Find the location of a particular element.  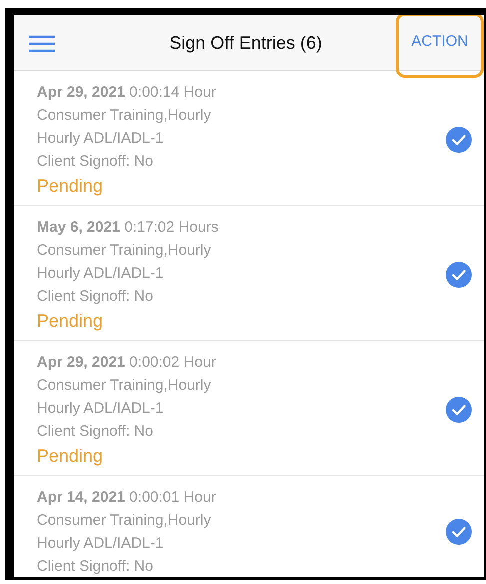

entry-date-duration: Apr 14, 2021 0:00:01 Hour is located at coordinates (127, 498).